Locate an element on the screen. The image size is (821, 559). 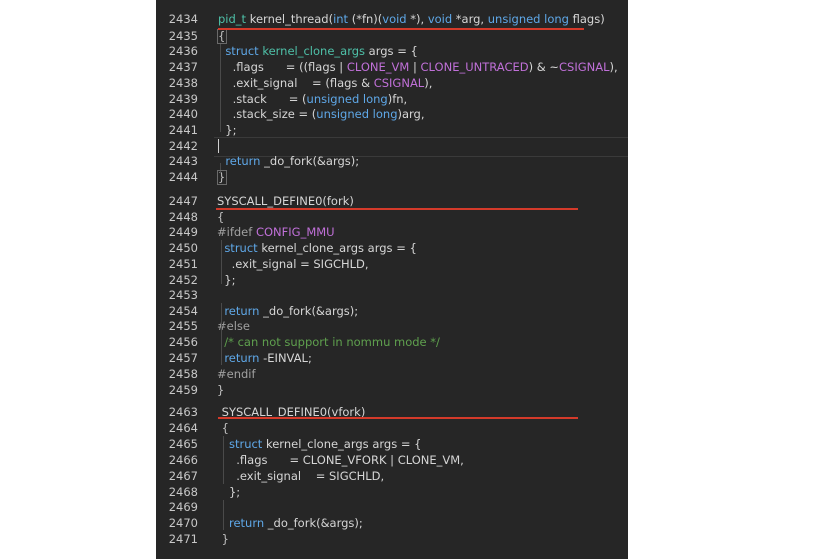
code-line: 2451 .exit_signal = SIGCHLD, is located at coordinates (392, 264).